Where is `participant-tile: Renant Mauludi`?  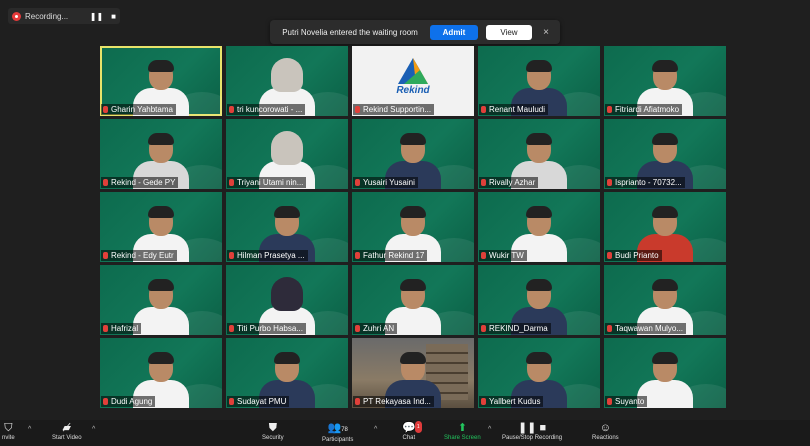 participant-tile: Renant Mauludi is located at coordinates (539, 81).